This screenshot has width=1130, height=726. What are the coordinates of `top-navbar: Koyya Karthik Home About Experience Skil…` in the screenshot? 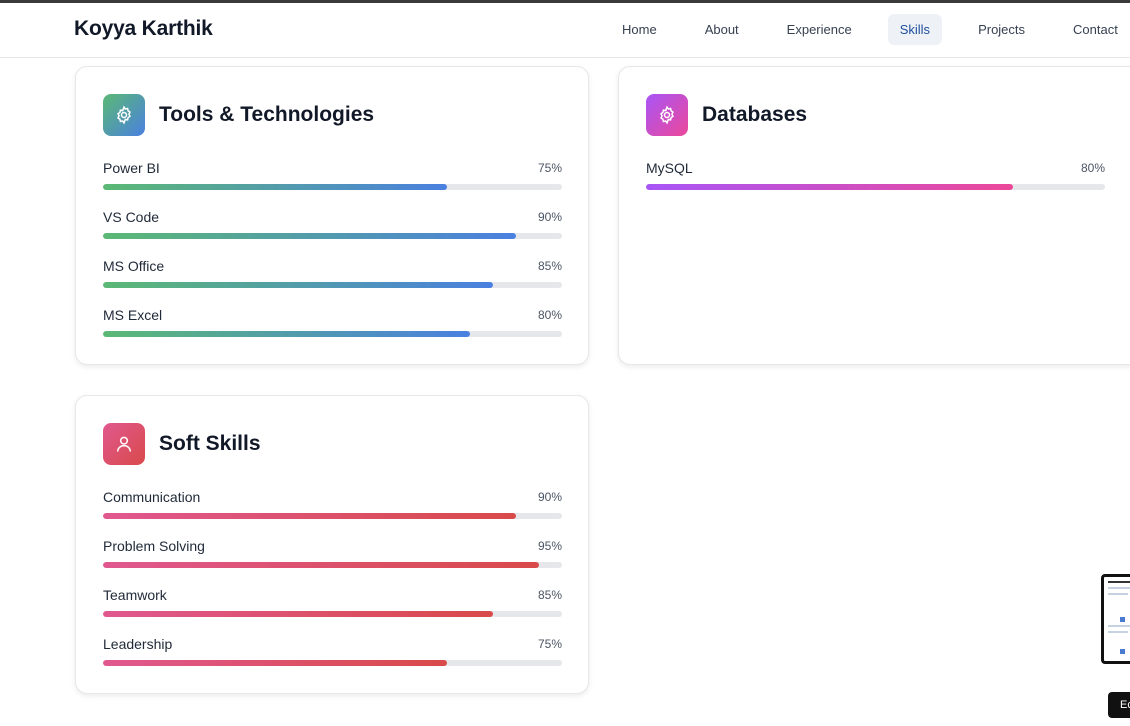 It's located at (565, 30).